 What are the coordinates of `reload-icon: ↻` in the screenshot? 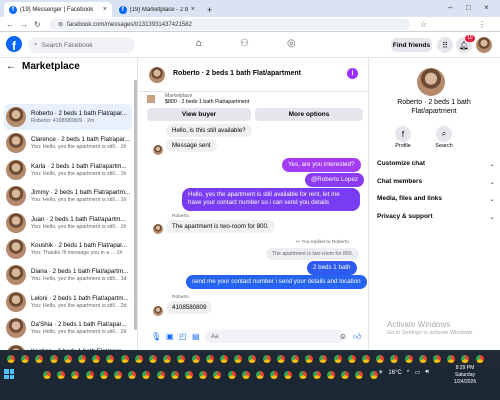 It's located at (37, 24).